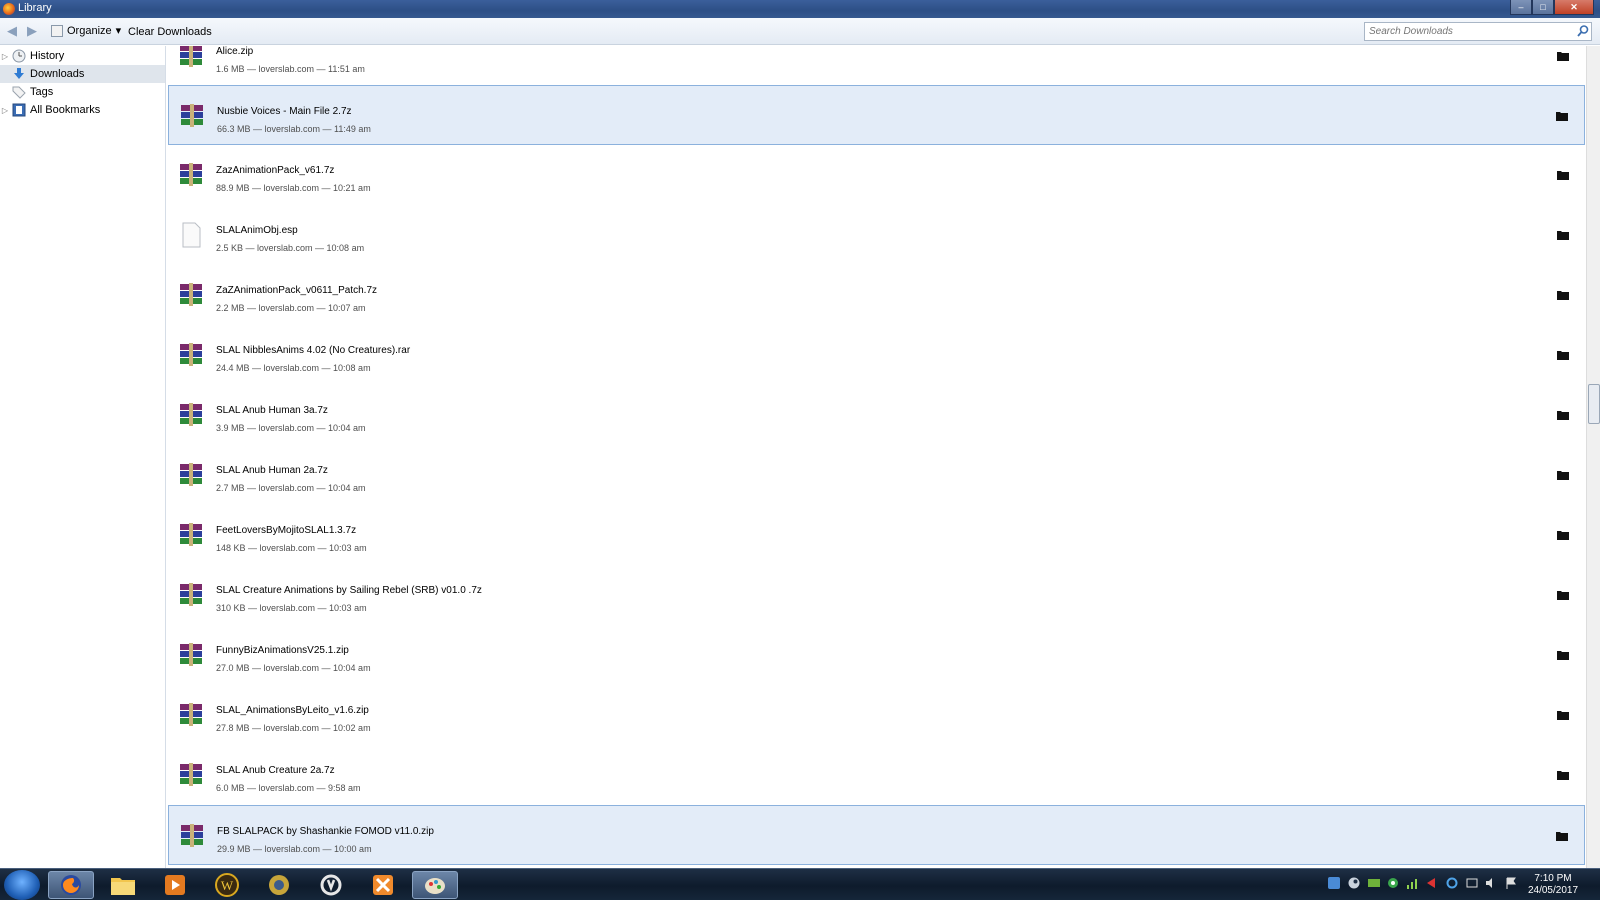 The image size is (1600, 900). What do you see at coordinates (288, 788) in the screenshot?
I see `download-meta: 6.0 MB — loverslab.com — 9:58 am` at bounding box center [288, 788].